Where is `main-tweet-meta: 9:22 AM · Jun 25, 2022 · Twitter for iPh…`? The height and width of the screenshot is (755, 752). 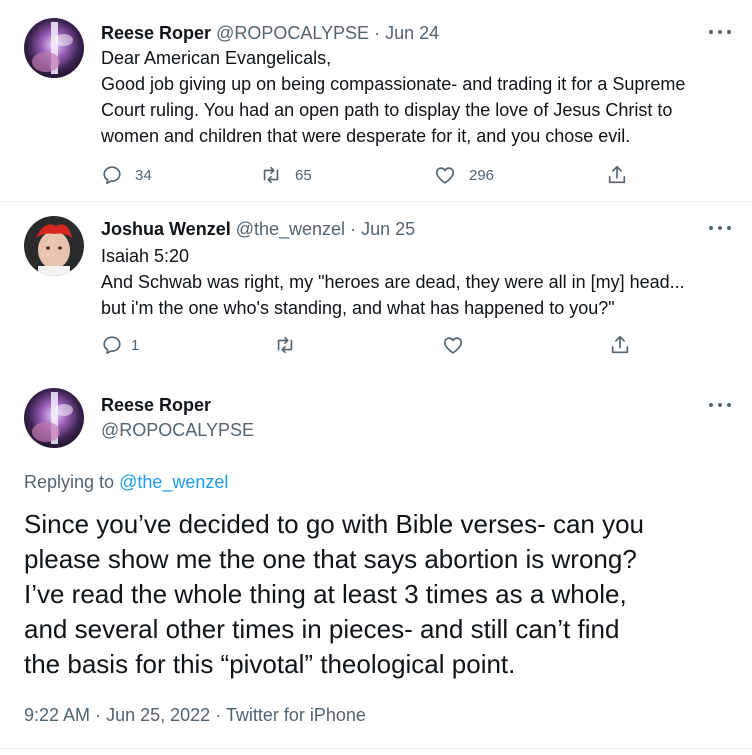
main-tweet-meta: 9:22 AM · Jun 25, 2022 · Twitter for iPh… is located at coordinates (195, 715).